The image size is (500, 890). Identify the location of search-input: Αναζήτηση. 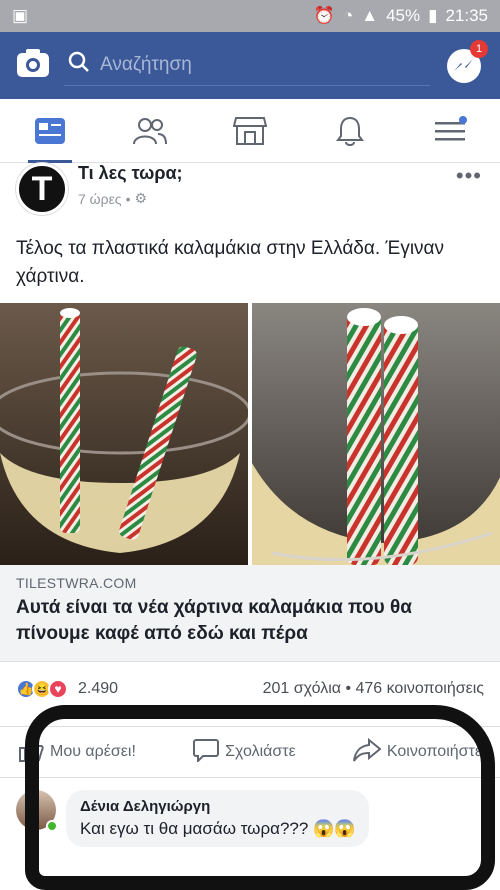
(247, 66).